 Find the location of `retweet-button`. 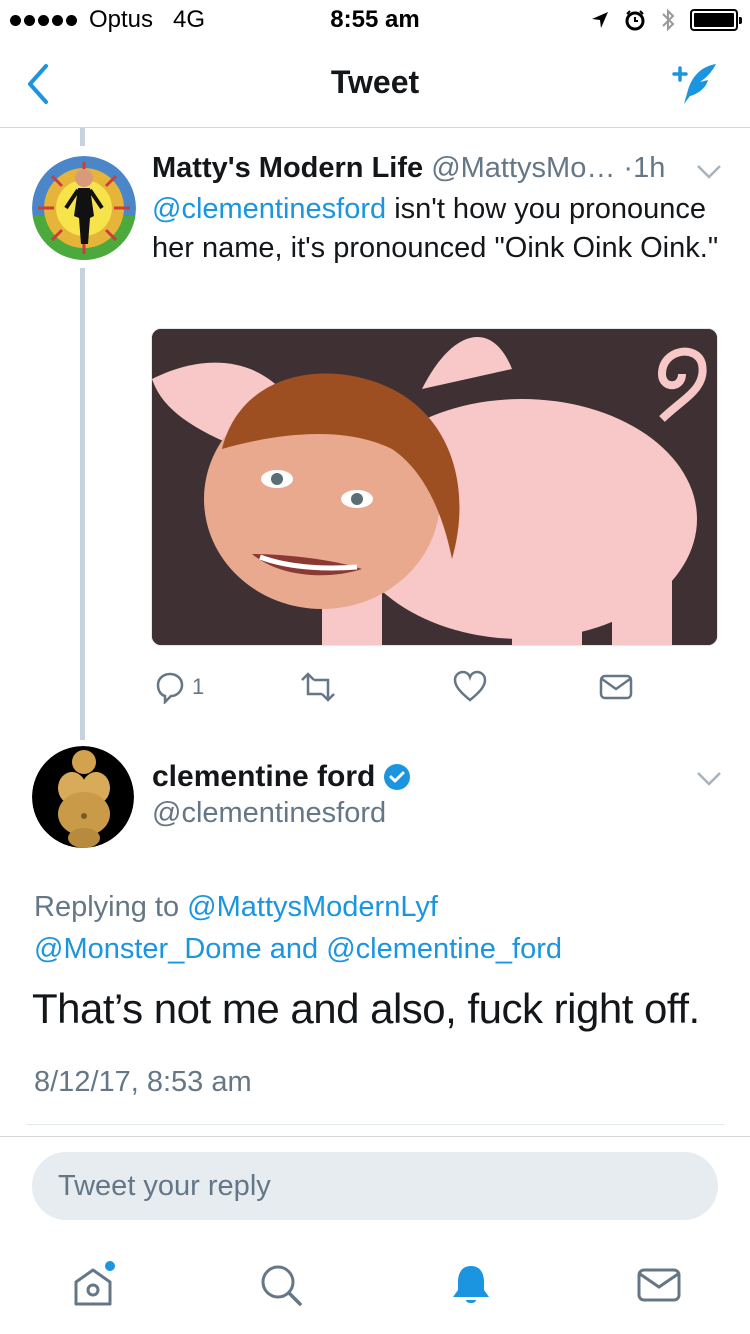

retweet-button is located at coordinates (318, 687).